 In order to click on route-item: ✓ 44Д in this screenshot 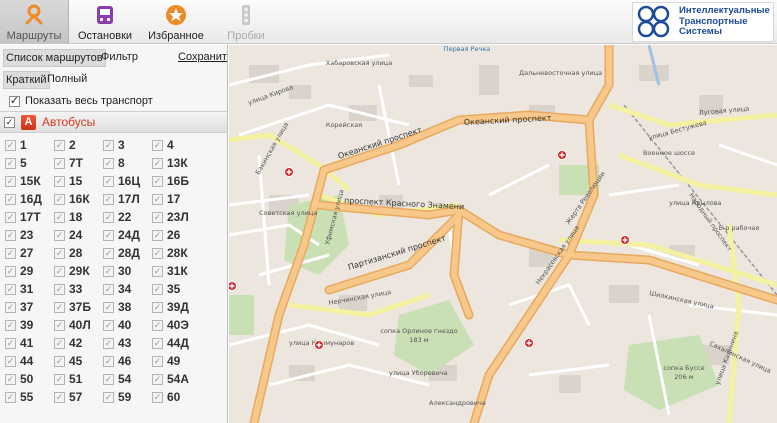, I will do `click(176, 343)`.